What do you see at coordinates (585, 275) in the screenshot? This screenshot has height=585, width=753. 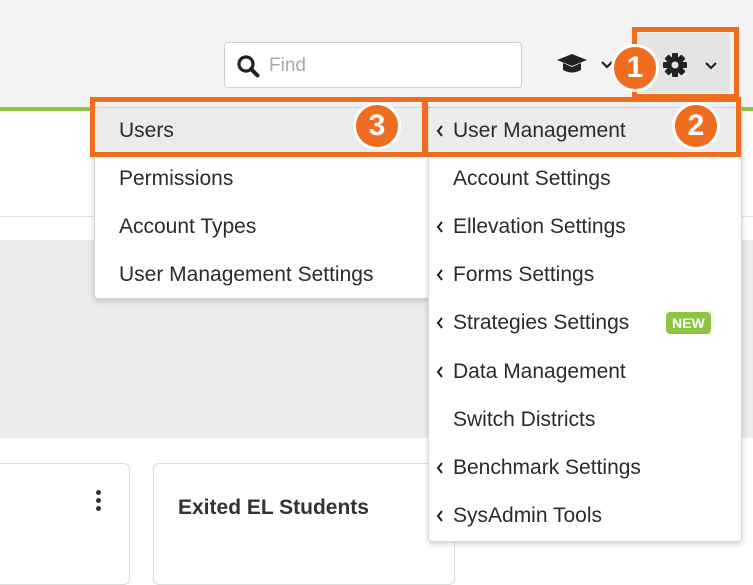 I see `menu-item-forms-settings: Forms Settings` at bounding box center [585, 275].